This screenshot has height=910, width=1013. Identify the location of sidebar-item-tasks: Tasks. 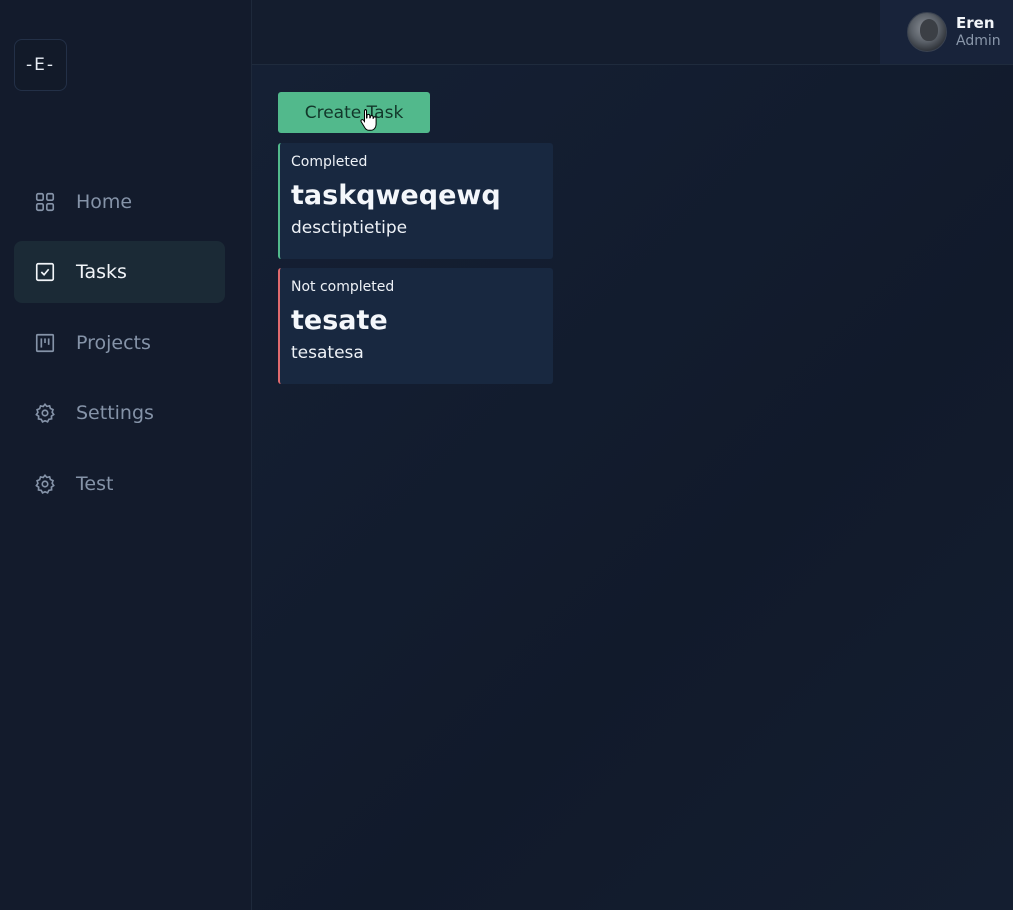
(119, 272).